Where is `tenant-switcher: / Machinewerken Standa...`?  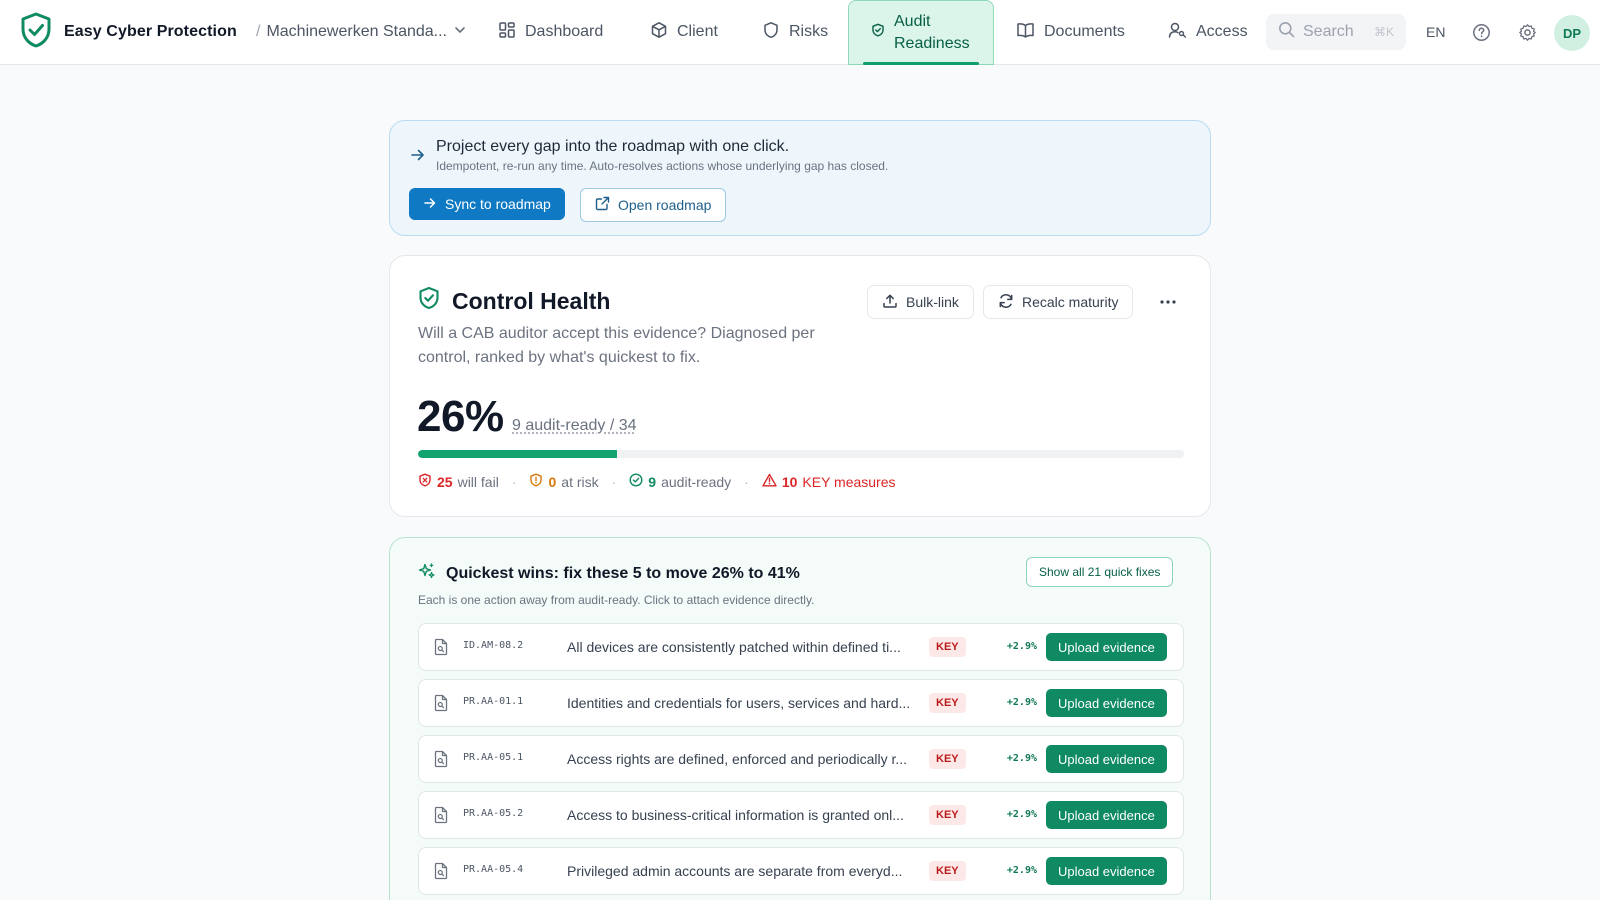
tenant-switcher: / Machinewerken Standa... is located at coordinates (361, 32).